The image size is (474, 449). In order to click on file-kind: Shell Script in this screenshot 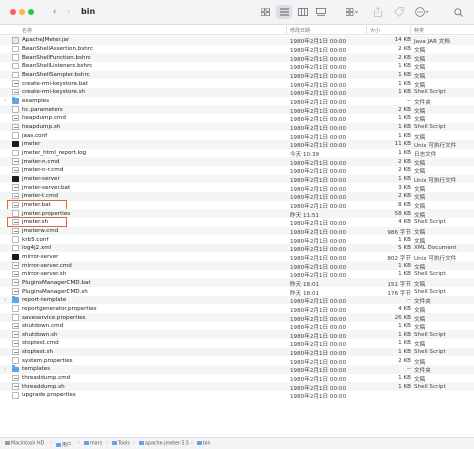, I will do `click(430, 291)`.